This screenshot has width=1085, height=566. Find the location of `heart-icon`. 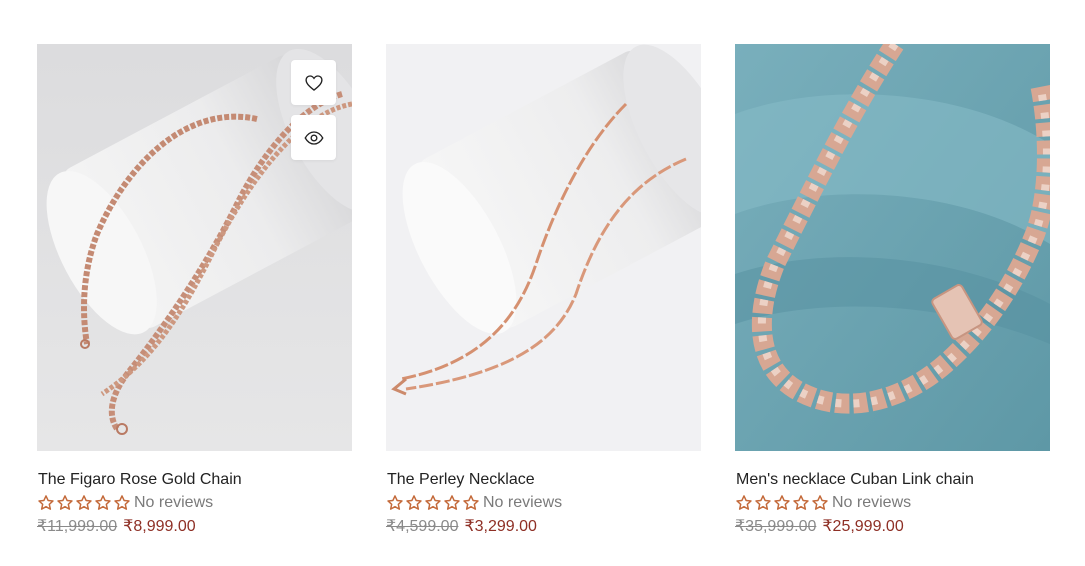

heart-icon is located at coordinates (313, 82).